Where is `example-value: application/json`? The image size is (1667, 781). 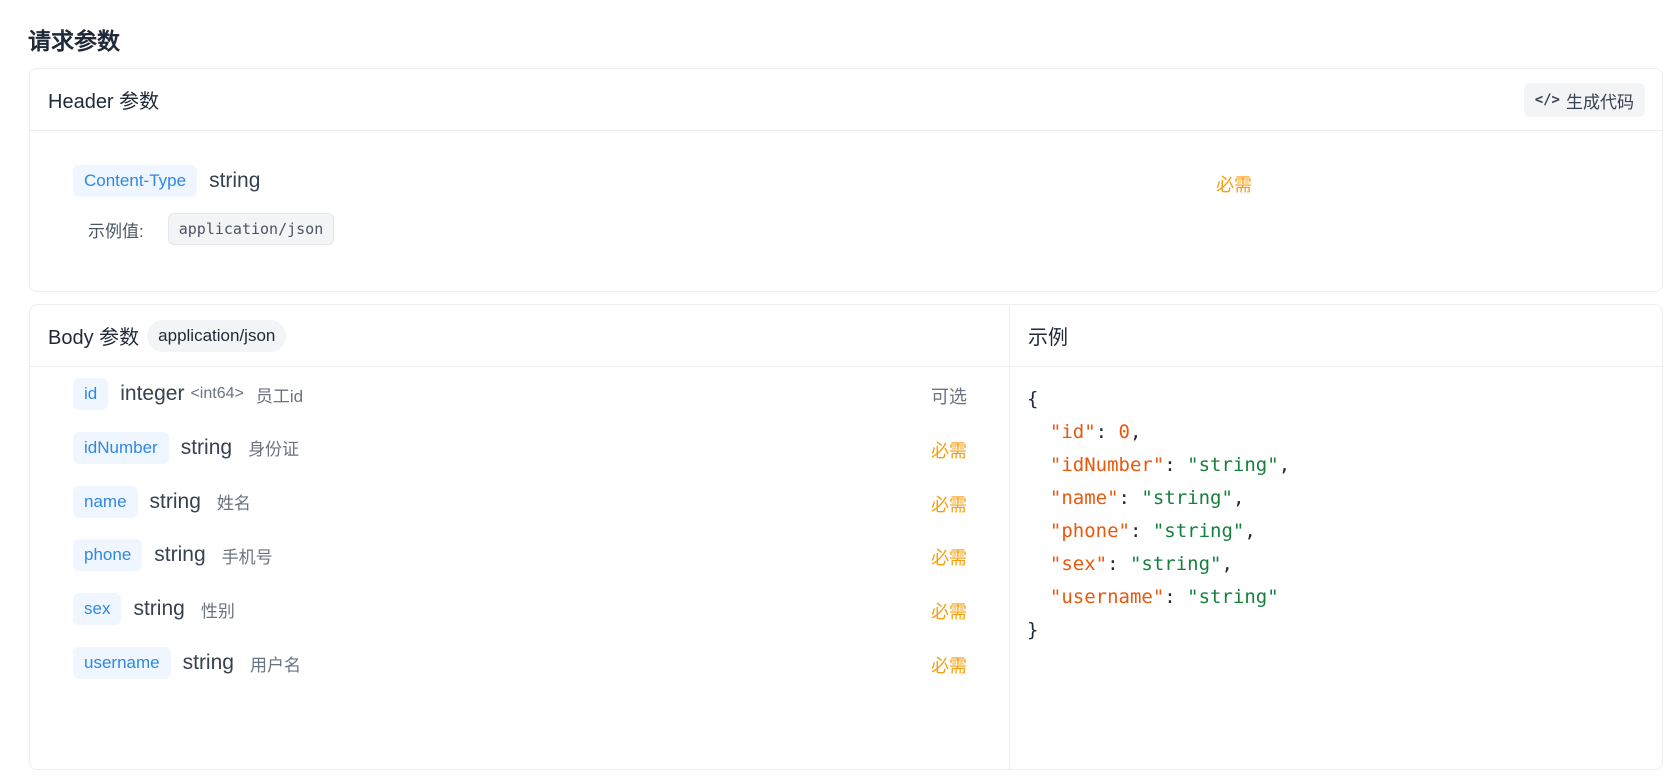 example-value: application/json is located at coordinates (251, 229).